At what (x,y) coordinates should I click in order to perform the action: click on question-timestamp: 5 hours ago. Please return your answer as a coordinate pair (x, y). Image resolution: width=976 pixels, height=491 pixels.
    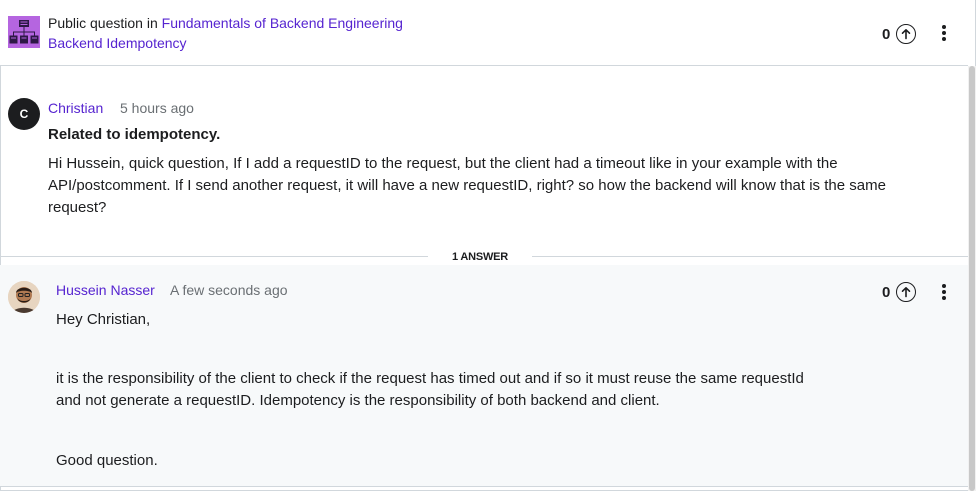
    Looking at the image, I should click on (157, 108).